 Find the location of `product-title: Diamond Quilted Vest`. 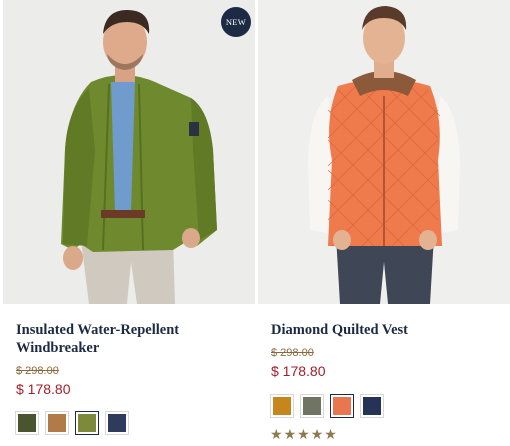

product-title: Diamond Quilted Vest is located at coordinates (386, 330).